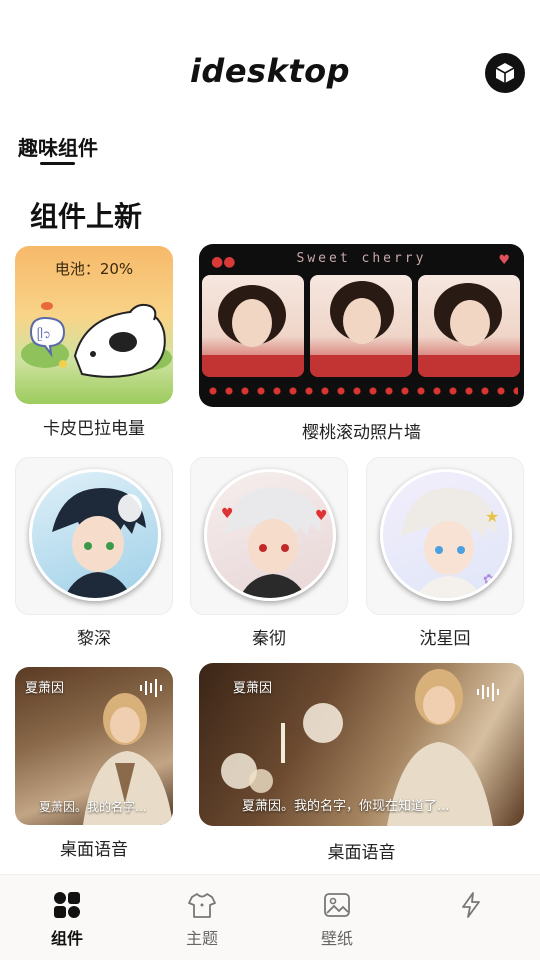 The height and width of the screenshot is (960, 540). Describe the element at coordinates (94, 429) in the screenshot. I see `widget-label: 卡皮巴拉电量` at that location.